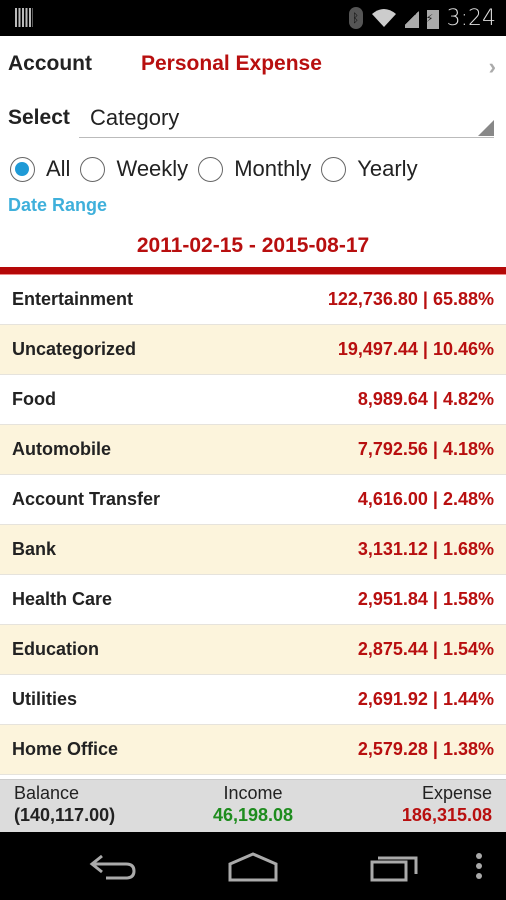 The height and width of the screenshot is (900, 506). What do you see at coordinates (50, 63) in the screenshot?
I see `account-label: Account` at bounding box center [50, 63].